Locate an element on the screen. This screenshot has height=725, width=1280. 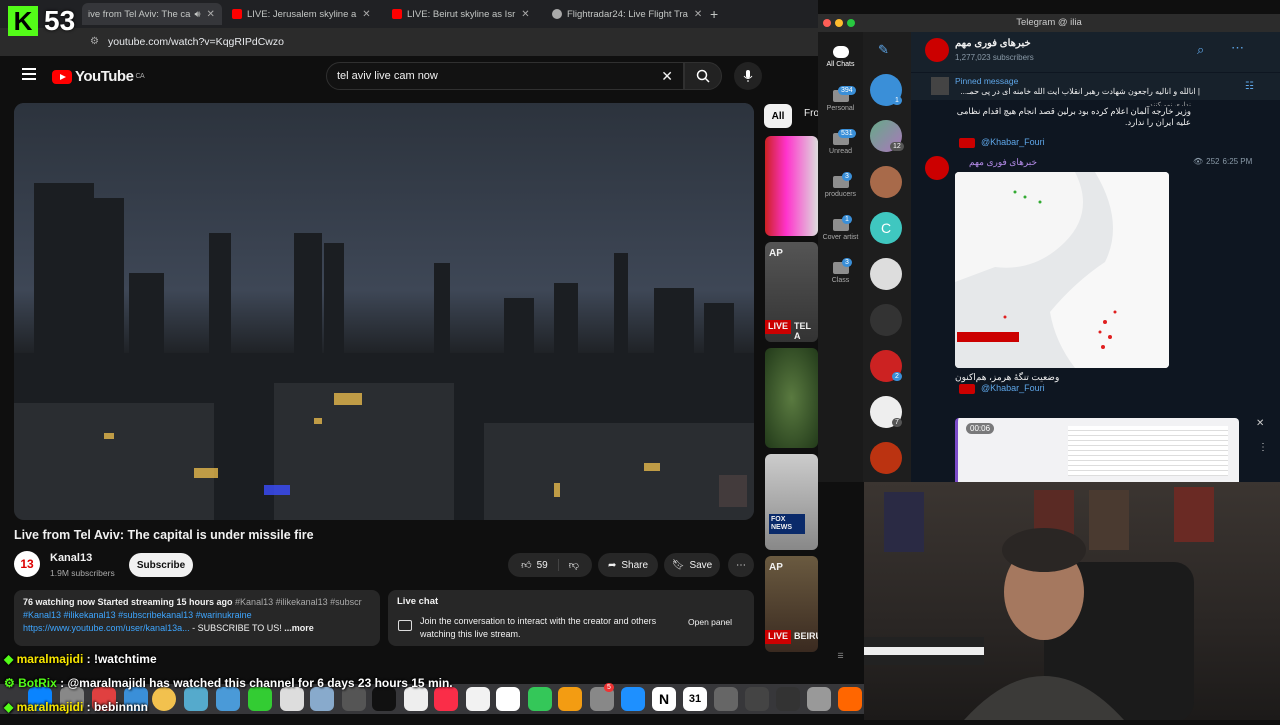
close-window-icon is located at coordinates (827, 23).